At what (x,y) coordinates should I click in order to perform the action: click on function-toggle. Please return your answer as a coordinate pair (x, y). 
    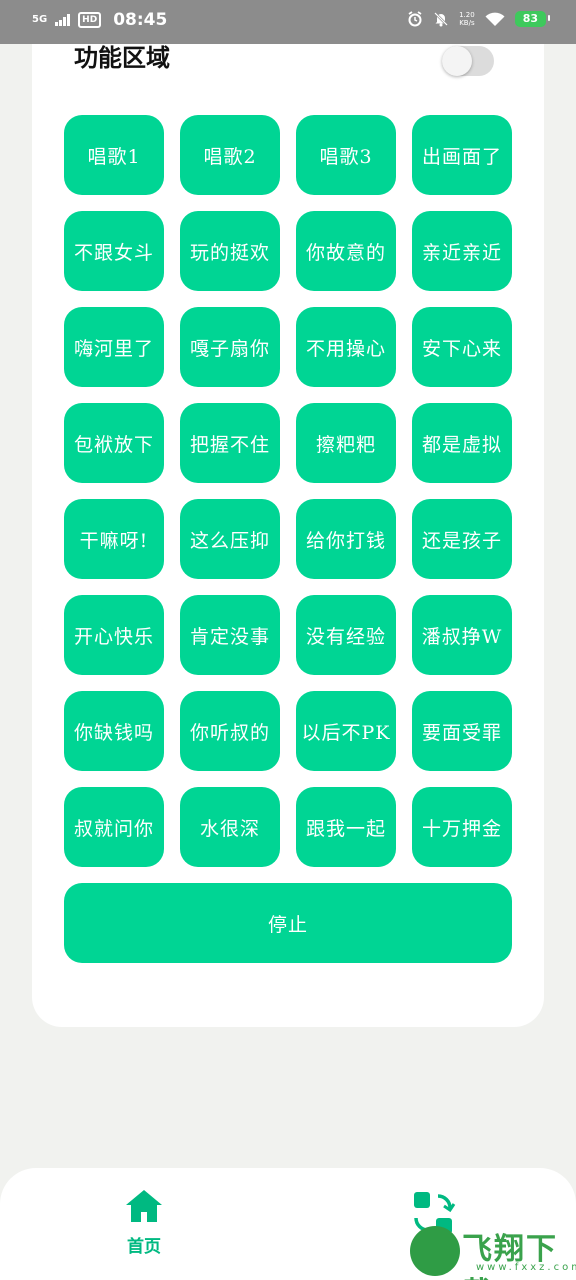
    Looking at the image, I should click on (468, 61).